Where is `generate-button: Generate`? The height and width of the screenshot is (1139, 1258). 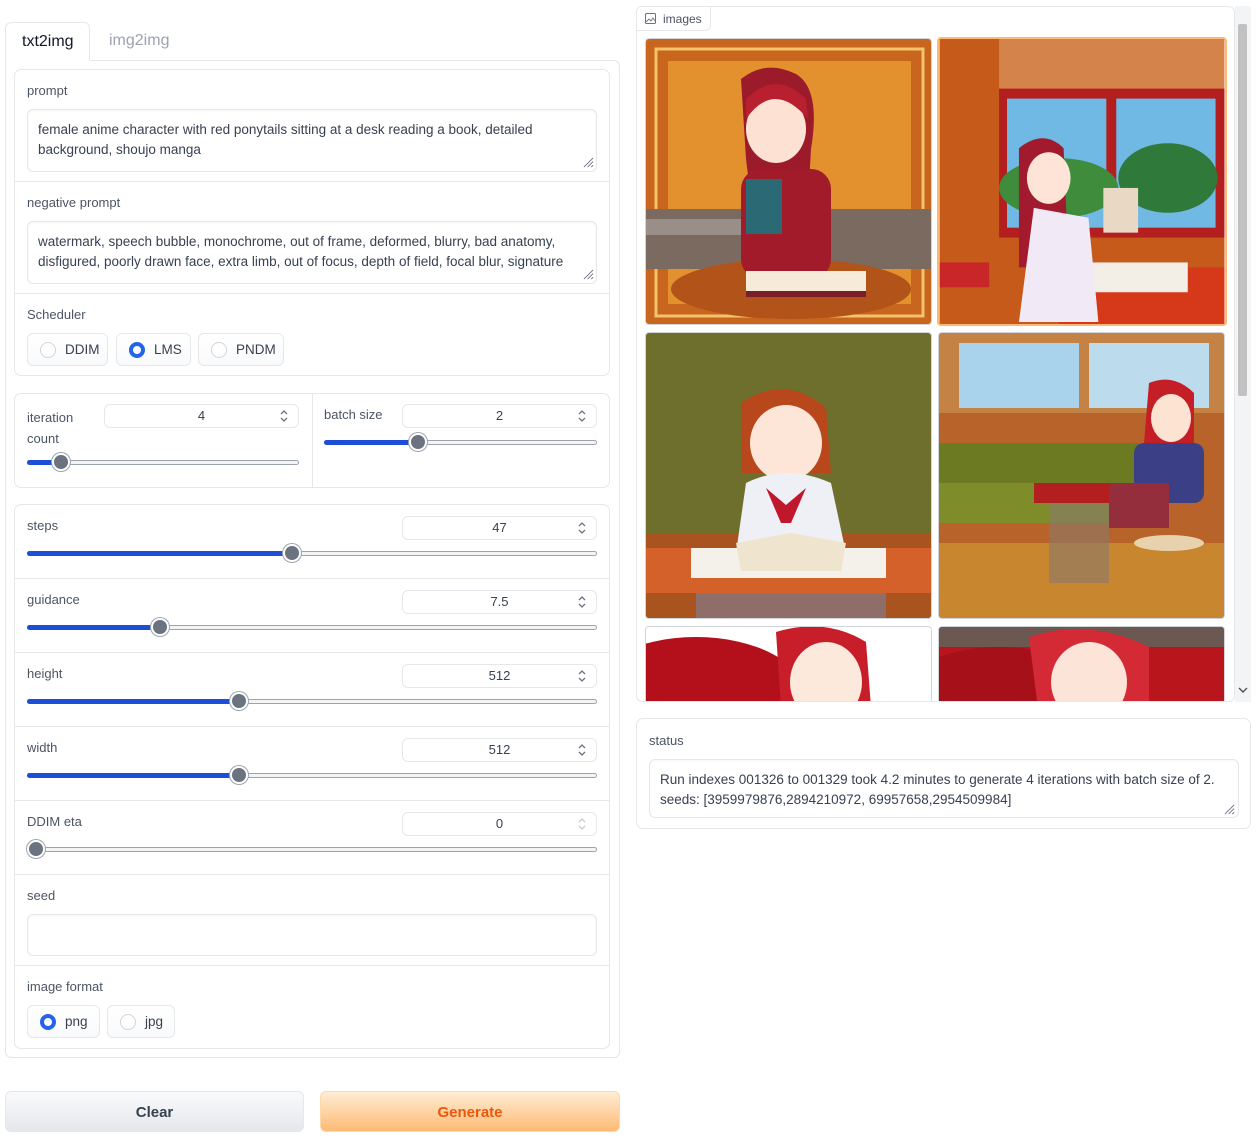
generate-button: Generate is located at coordinates (470, 1111).